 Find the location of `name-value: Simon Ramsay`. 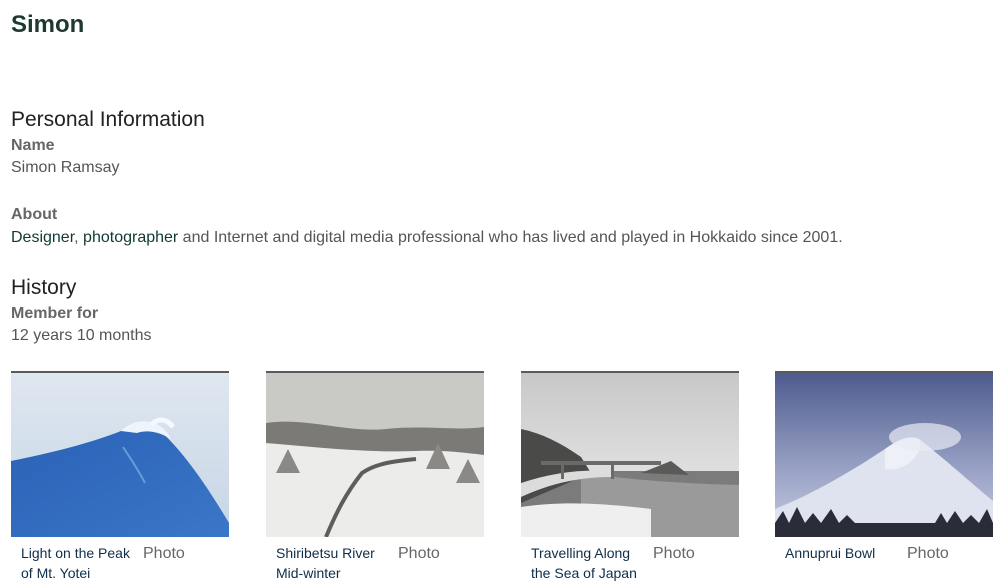

name-value: Simon Ramsay is located at coordinates (65, 167).